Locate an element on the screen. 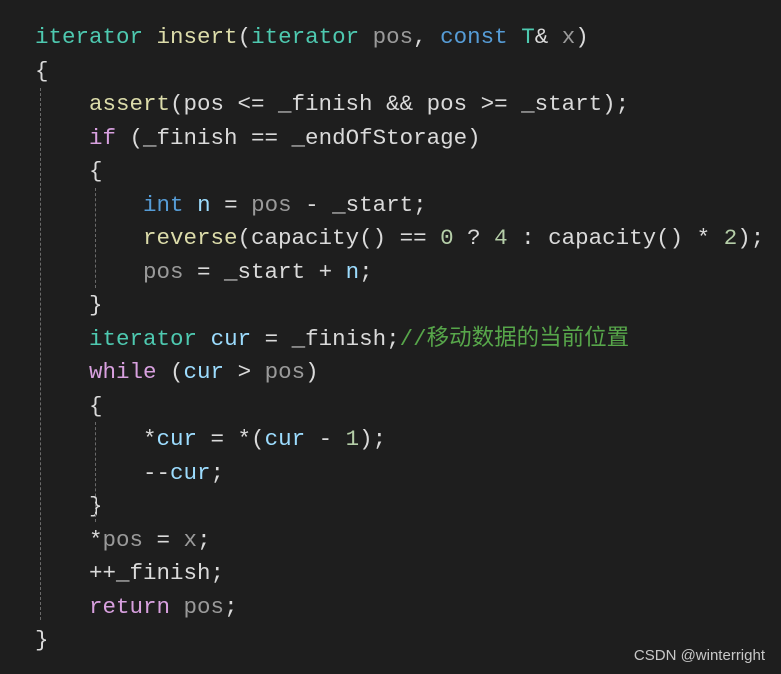 The image size is (781, 674). token-plain: (_finish == _endOfStorage) is located at coordinates (298, 137).